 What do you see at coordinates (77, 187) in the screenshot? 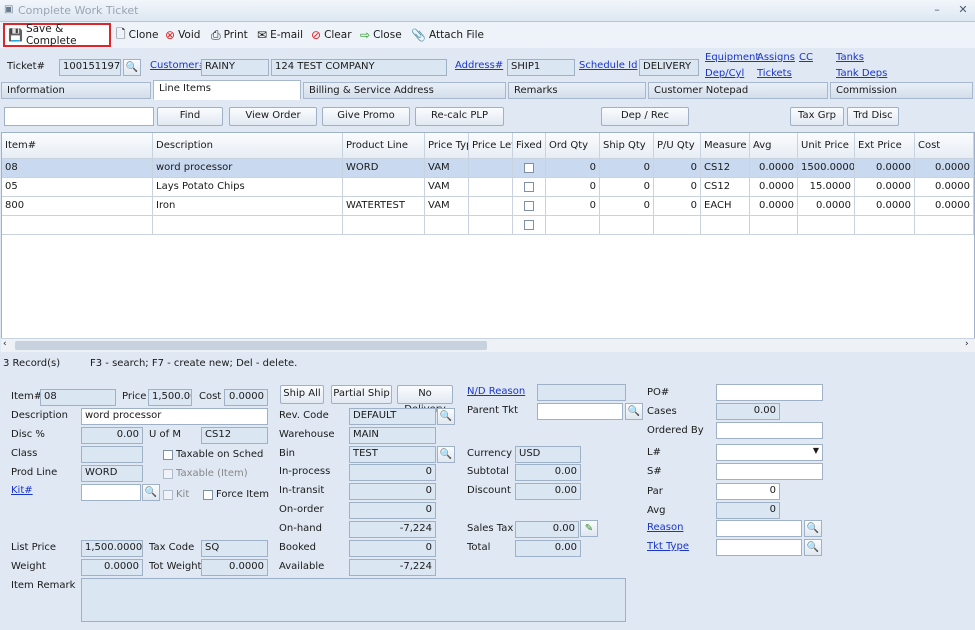
I see `grid-cell: 05` at bounding box center [77, 187].